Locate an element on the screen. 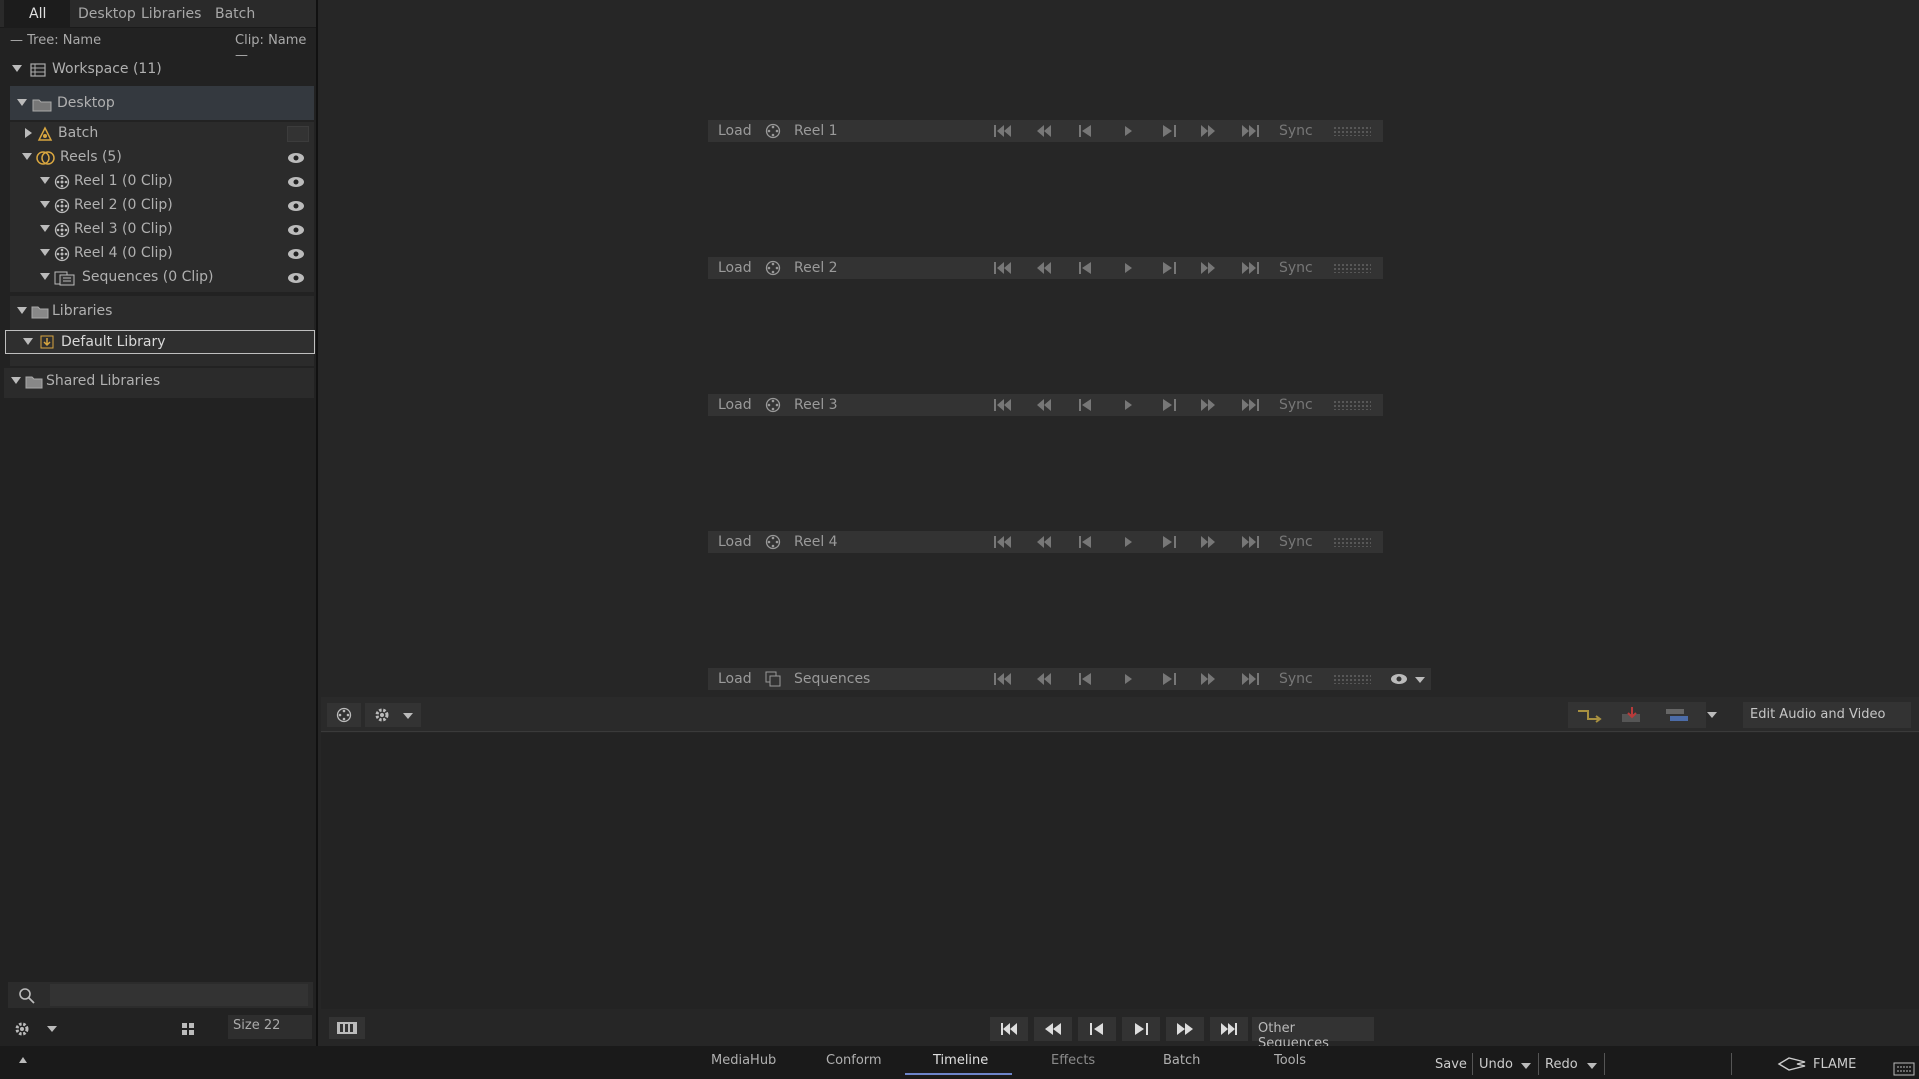 The width and height of the screenshot is (1919, 1079). gear-icon is located at coordinates (22, 1029).